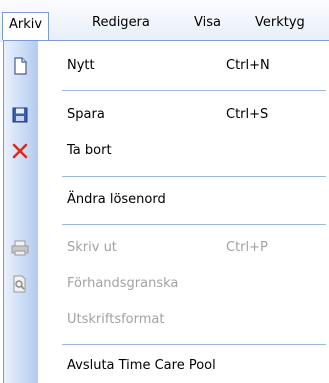 The width and height of the screenshot is (329, 383). I want to click on menu-item-shortcut: Ctrl+N, so click(248, 65).